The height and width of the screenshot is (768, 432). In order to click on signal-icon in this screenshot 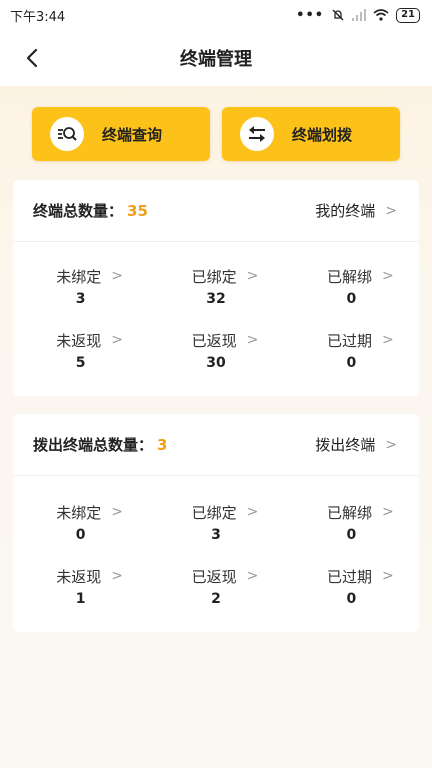, I will do `click(359, 15)`.